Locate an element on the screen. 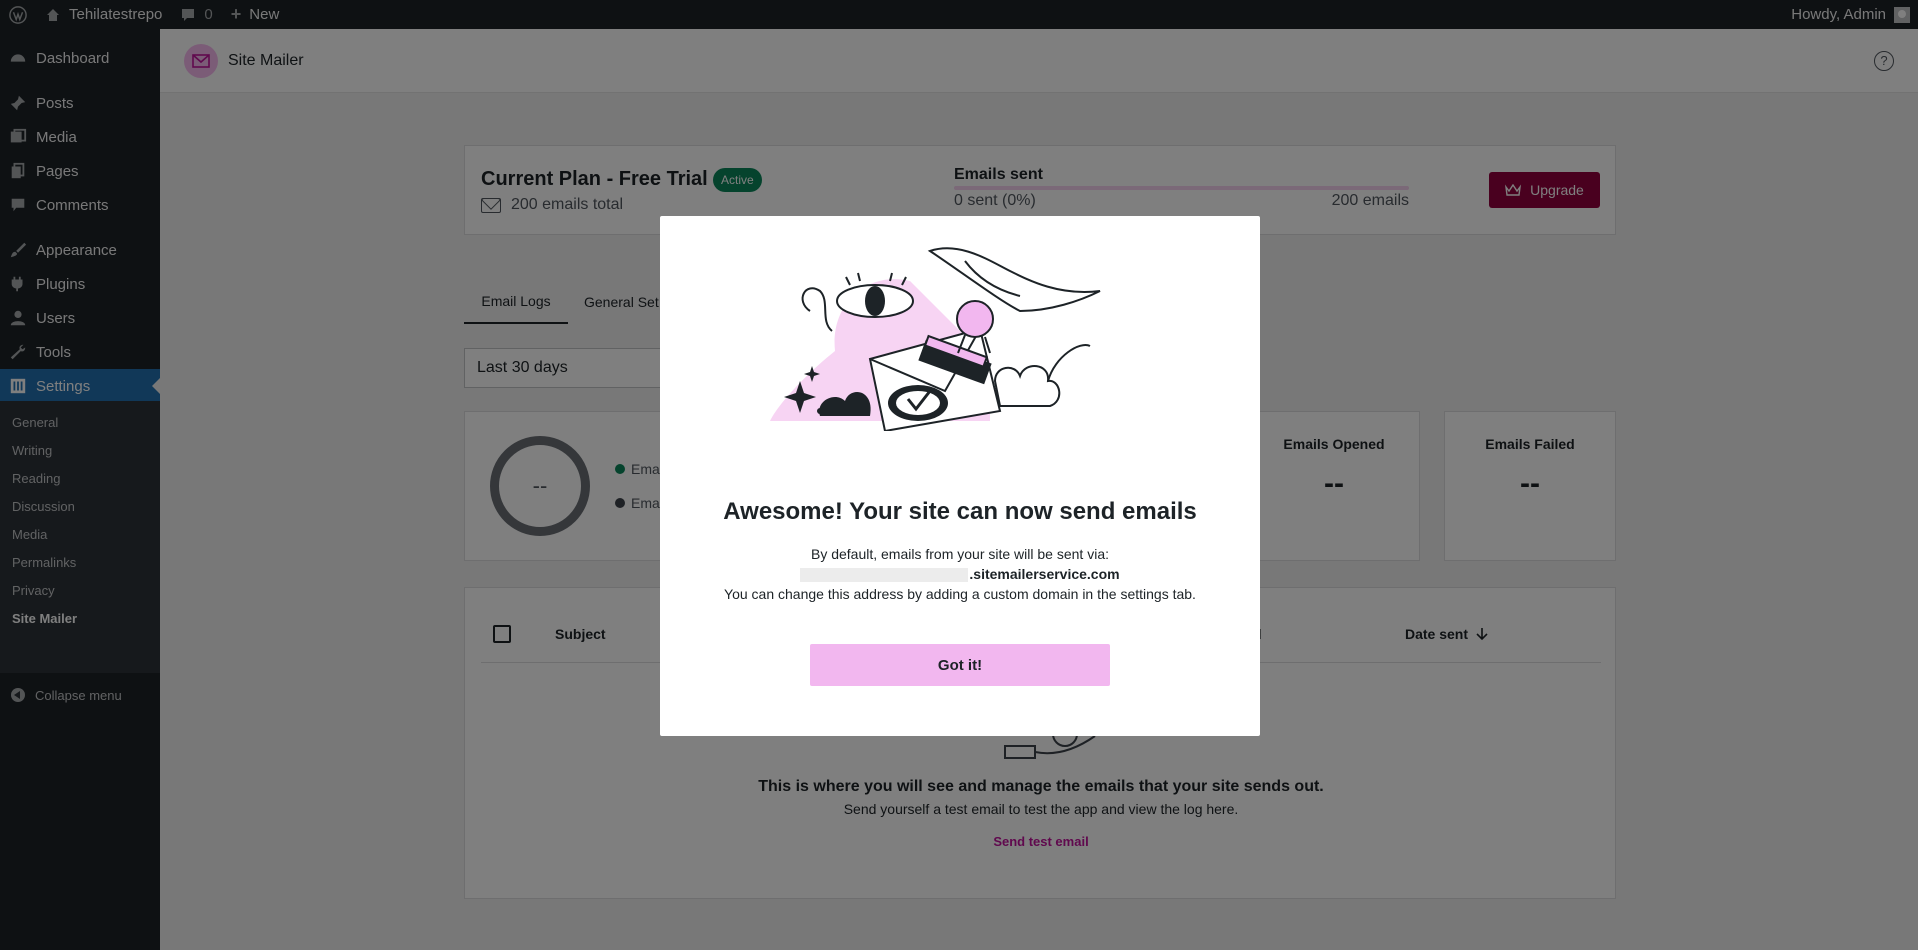 This screenshot has width=1918, height=950. envelope-stamp-illustration is located at coordinates (935, 339).